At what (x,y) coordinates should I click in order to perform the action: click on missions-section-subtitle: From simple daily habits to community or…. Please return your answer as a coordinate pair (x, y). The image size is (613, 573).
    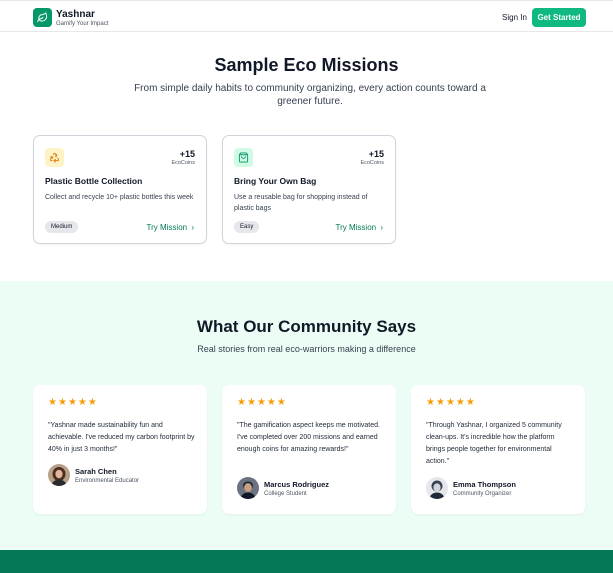
    Looking at the image, I should click on (310, 95).